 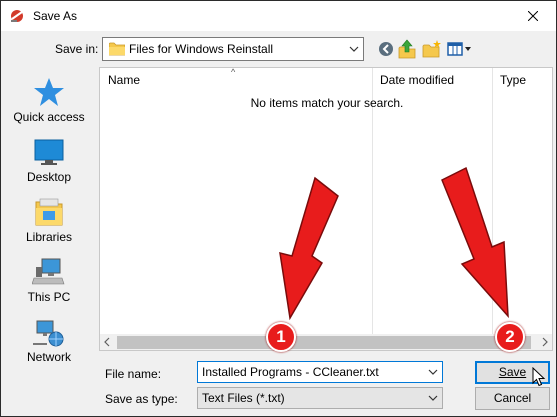 What do you see at coordinates (48, 333) in the screenshot?
I see `network-icon` at bounding box center [48, 333].